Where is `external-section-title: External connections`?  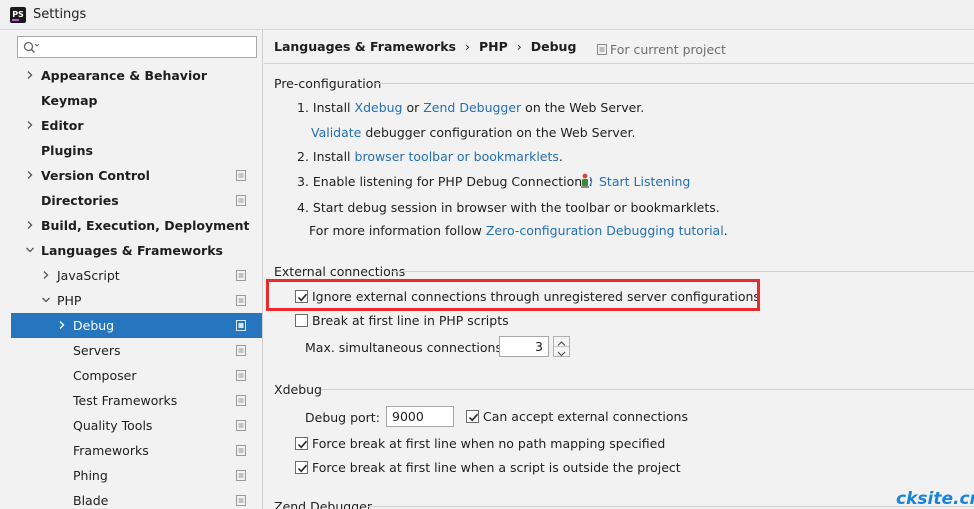
external-section-title: External connections is located at coordinates (340, 271).